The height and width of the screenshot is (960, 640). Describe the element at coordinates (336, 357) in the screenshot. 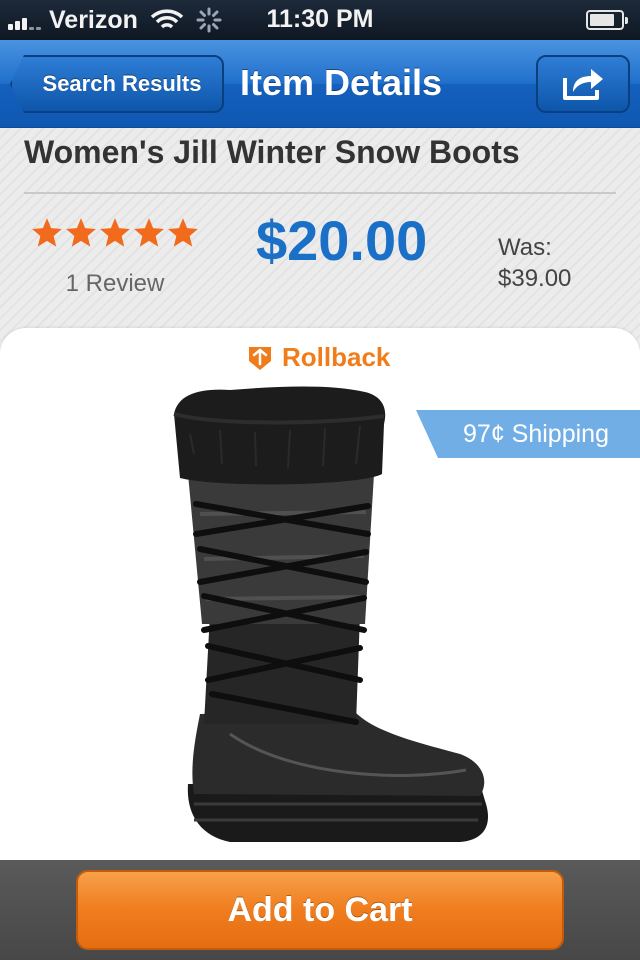

I see `rollback-label: Rollback` at that location.